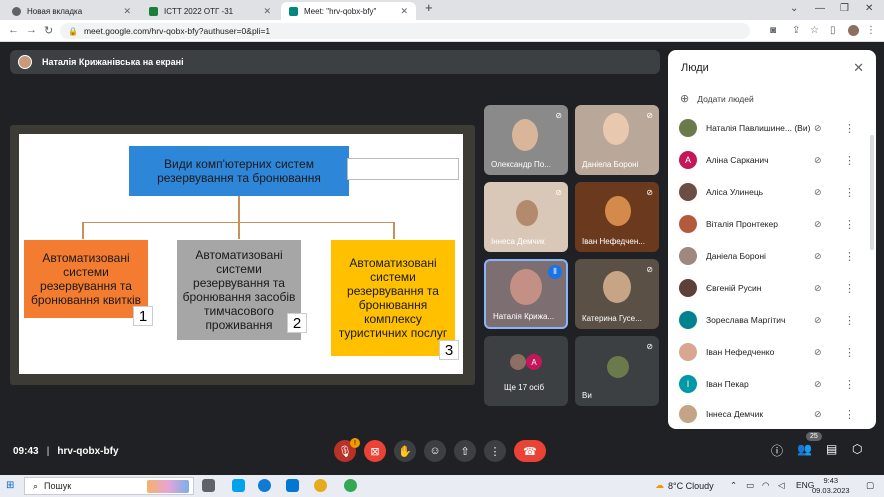 Image resolution: width=884 pixels, height=497 pixels. Describe the element at coordinates (688, 128) in the screenshot. I see `participant-avatar` at that location.